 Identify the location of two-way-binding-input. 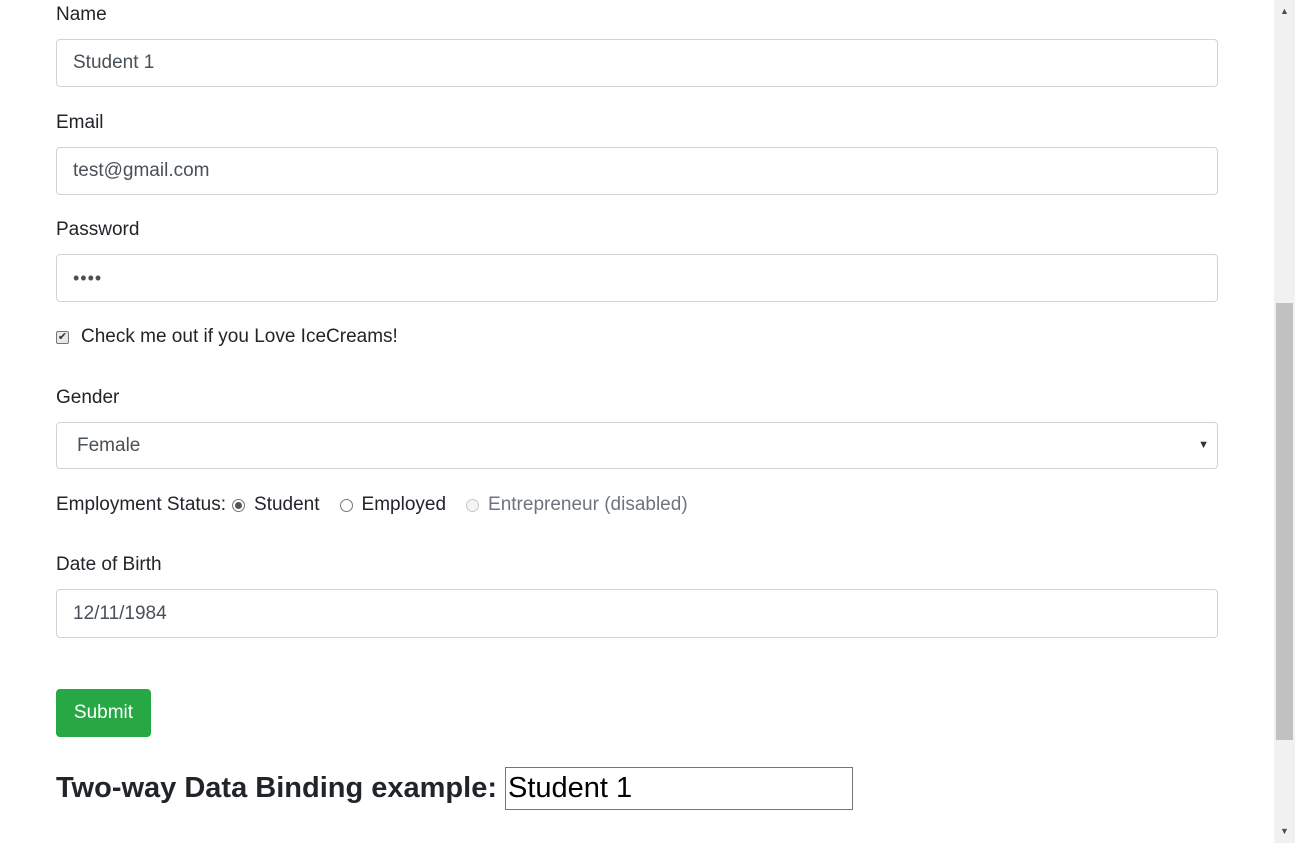
(678, 788).